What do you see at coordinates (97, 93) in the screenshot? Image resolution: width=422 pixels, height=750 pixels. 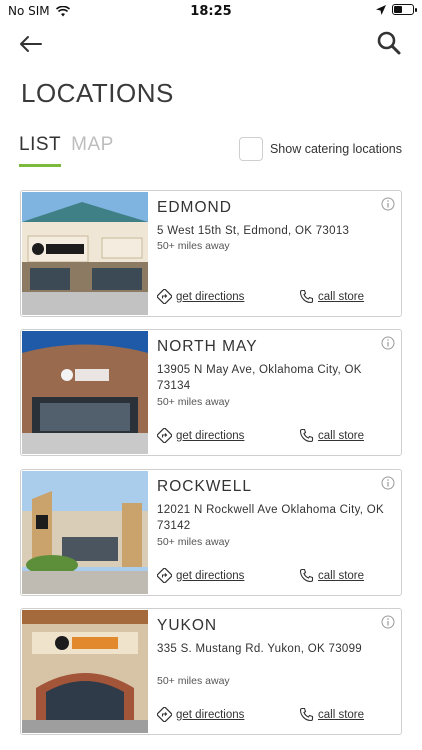 I see `page-title: LOCATIONS` at bounding box center [97, 93].